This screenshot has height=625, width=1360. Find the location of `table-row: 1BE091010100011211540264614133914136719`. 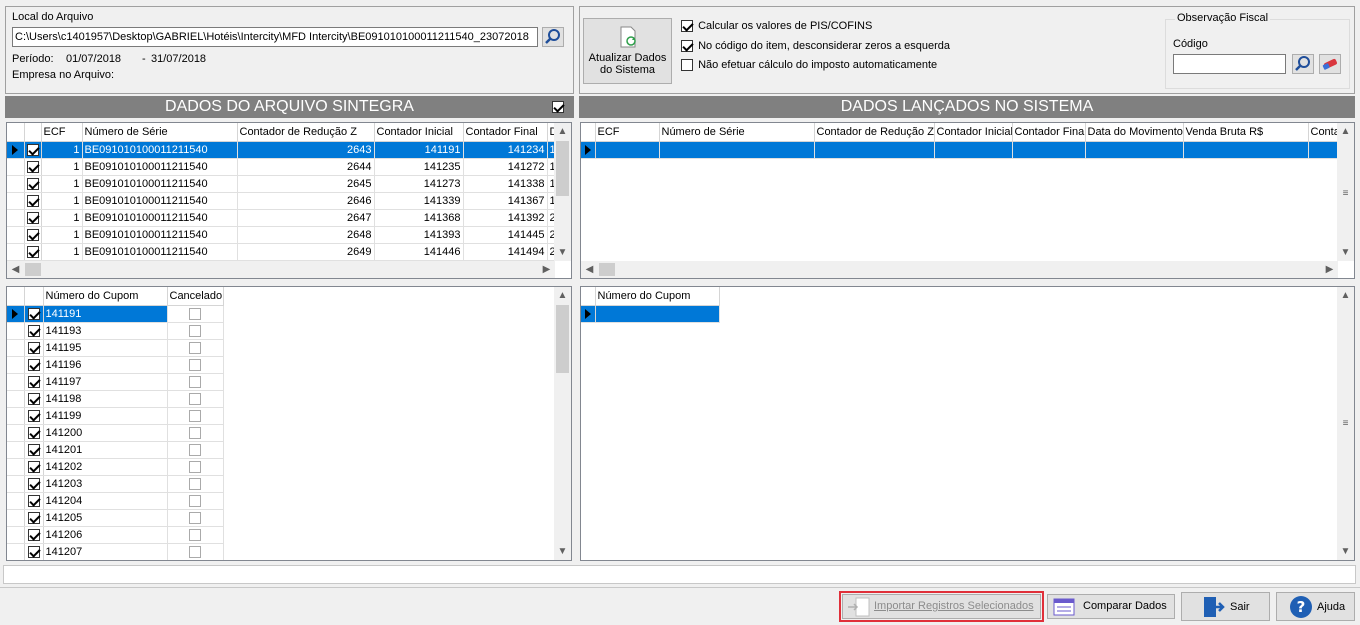

table-row: 1BE091010100011211540264614133914136719 is located at coordinates (289, 201).